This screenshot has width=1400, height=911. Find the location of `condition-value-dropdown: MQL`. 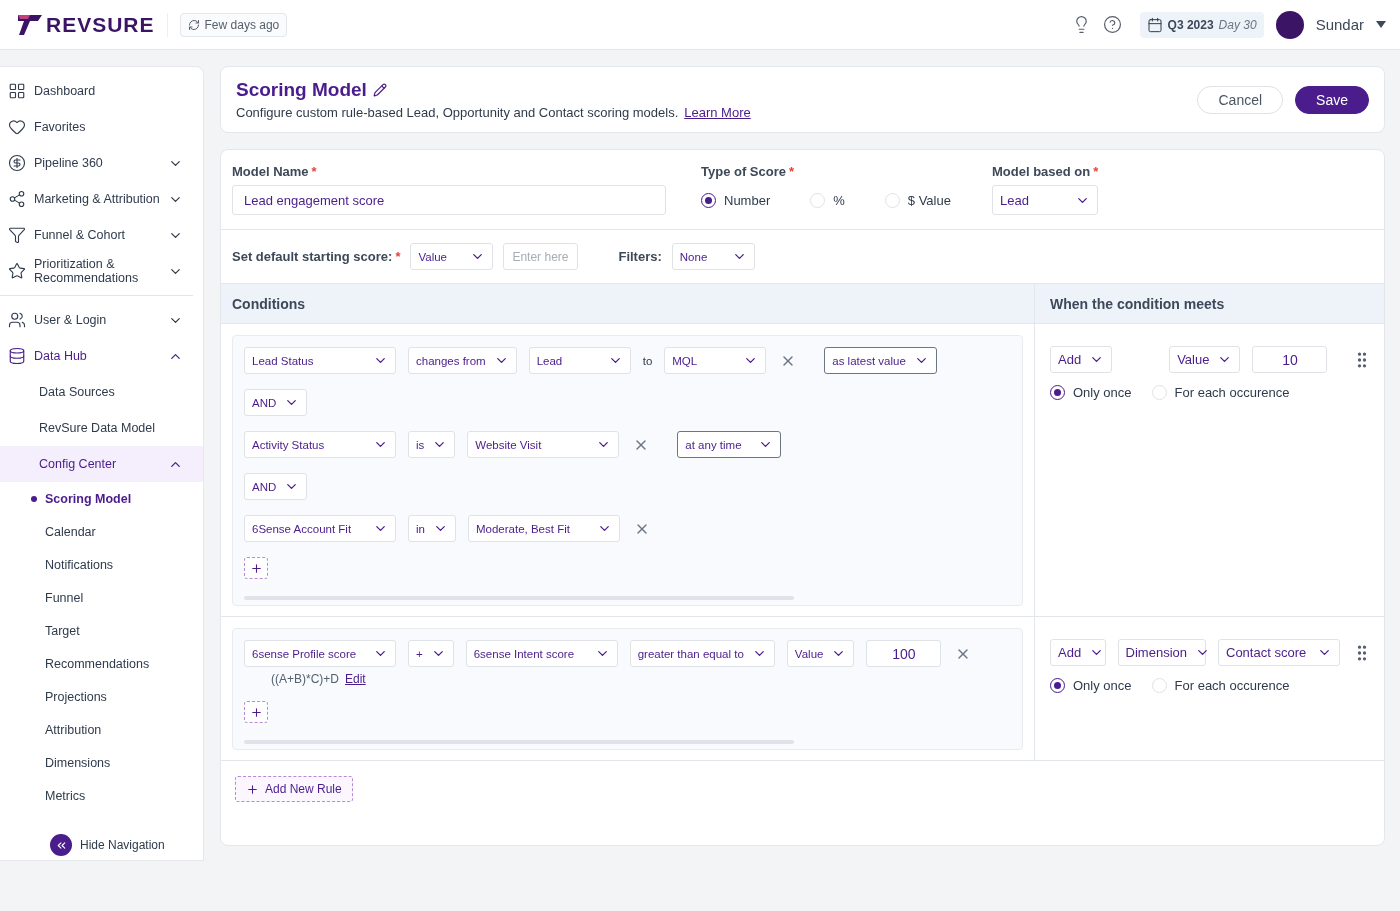

condition-value-dropdown: MQL is located at coordinates (715, 360).